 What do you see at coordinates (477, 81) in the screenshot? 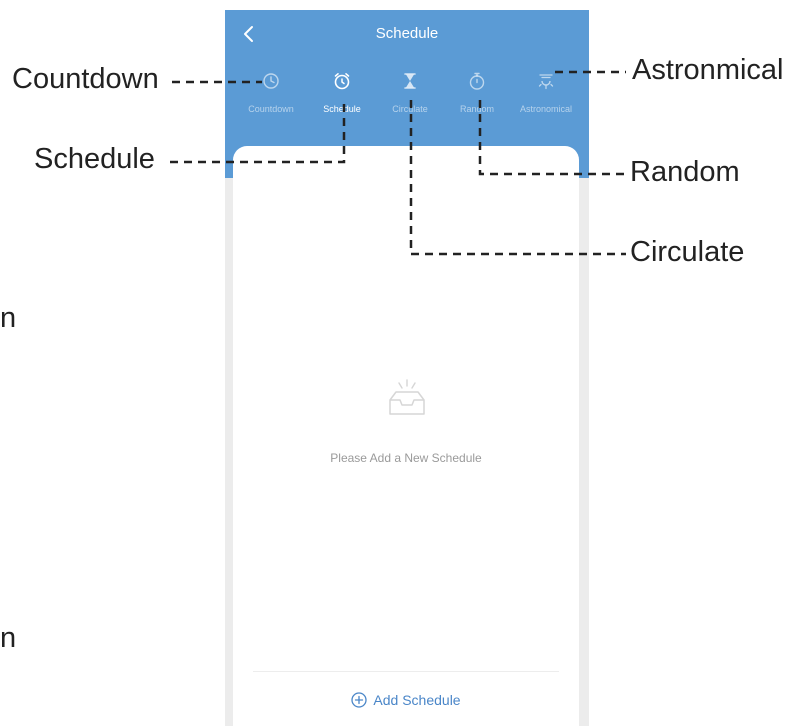
I see `stopwatch-icon` at bounding box center [477, 81].